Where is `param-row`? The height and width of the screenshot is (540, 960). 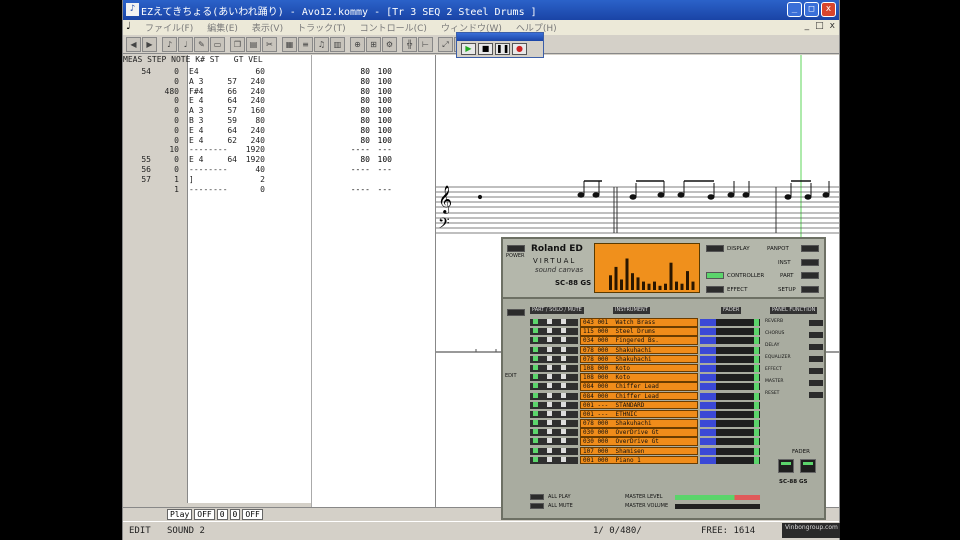 param-row is located at coordinates (373, 180).